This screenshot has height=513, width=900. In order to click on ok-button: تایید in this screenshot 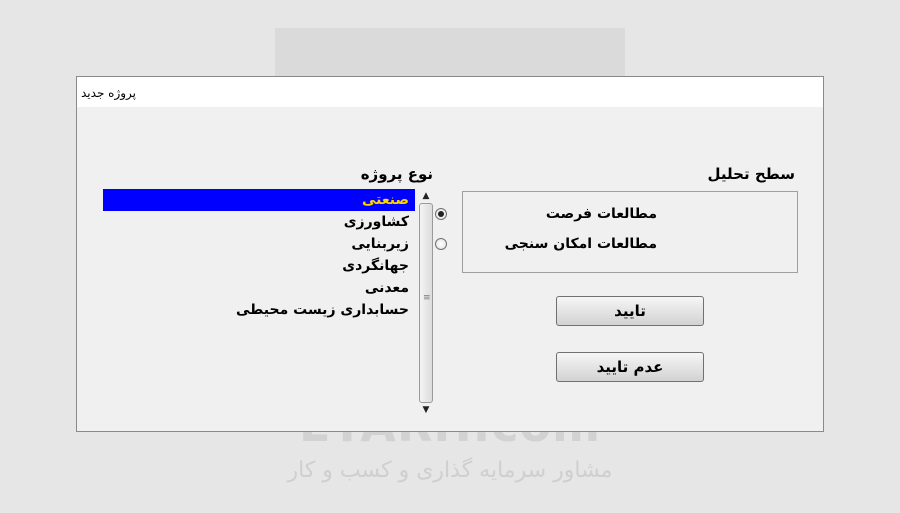, I will do `click(630, 311)`.